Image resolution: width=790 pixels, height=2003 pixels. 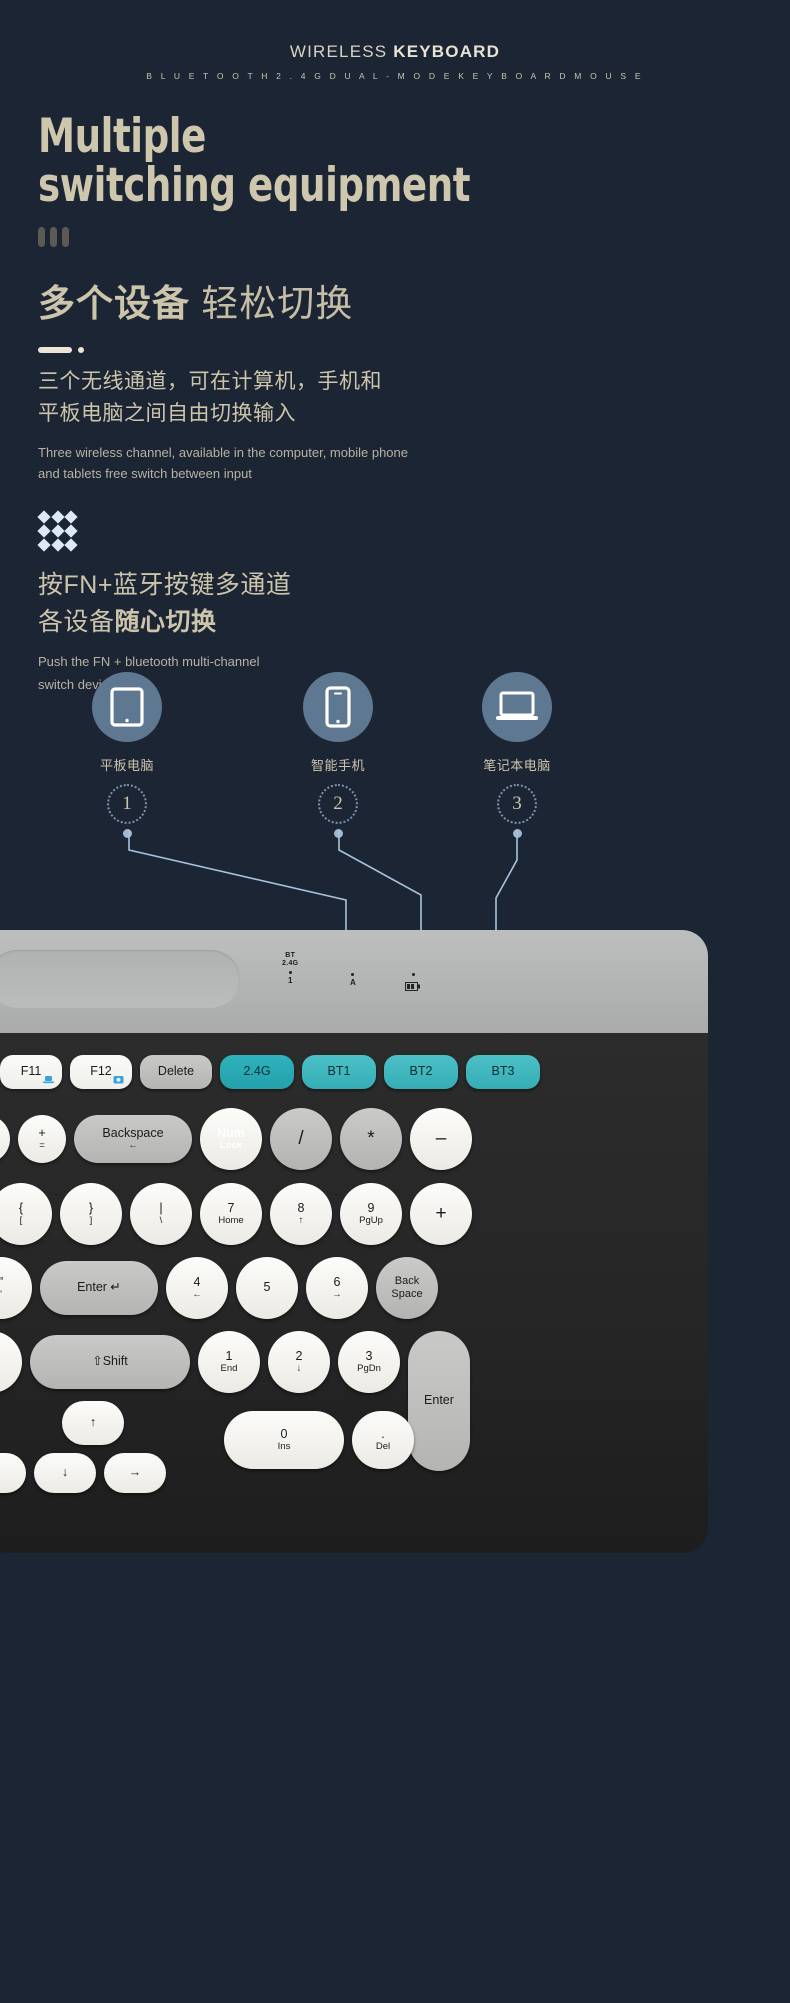 I want to click on device-label-laptop: 笔记本电脑, so click(x=517, y=765).